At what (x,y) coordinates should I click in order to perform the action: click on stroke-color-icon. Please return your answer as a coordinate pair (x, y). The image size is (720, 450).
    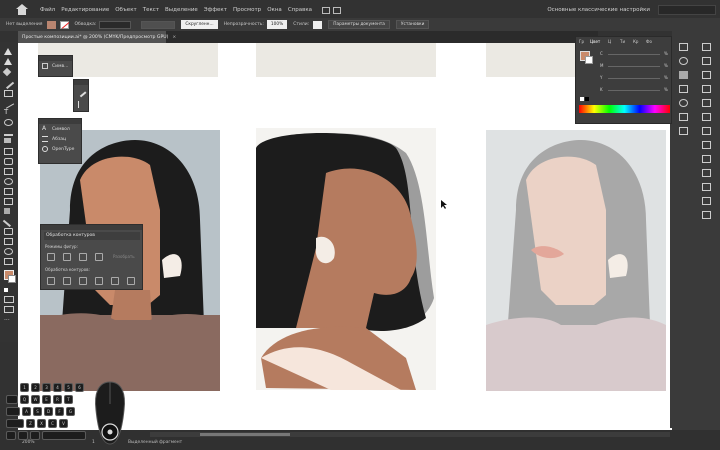
    Looking at the image, I should click on (12, 279).